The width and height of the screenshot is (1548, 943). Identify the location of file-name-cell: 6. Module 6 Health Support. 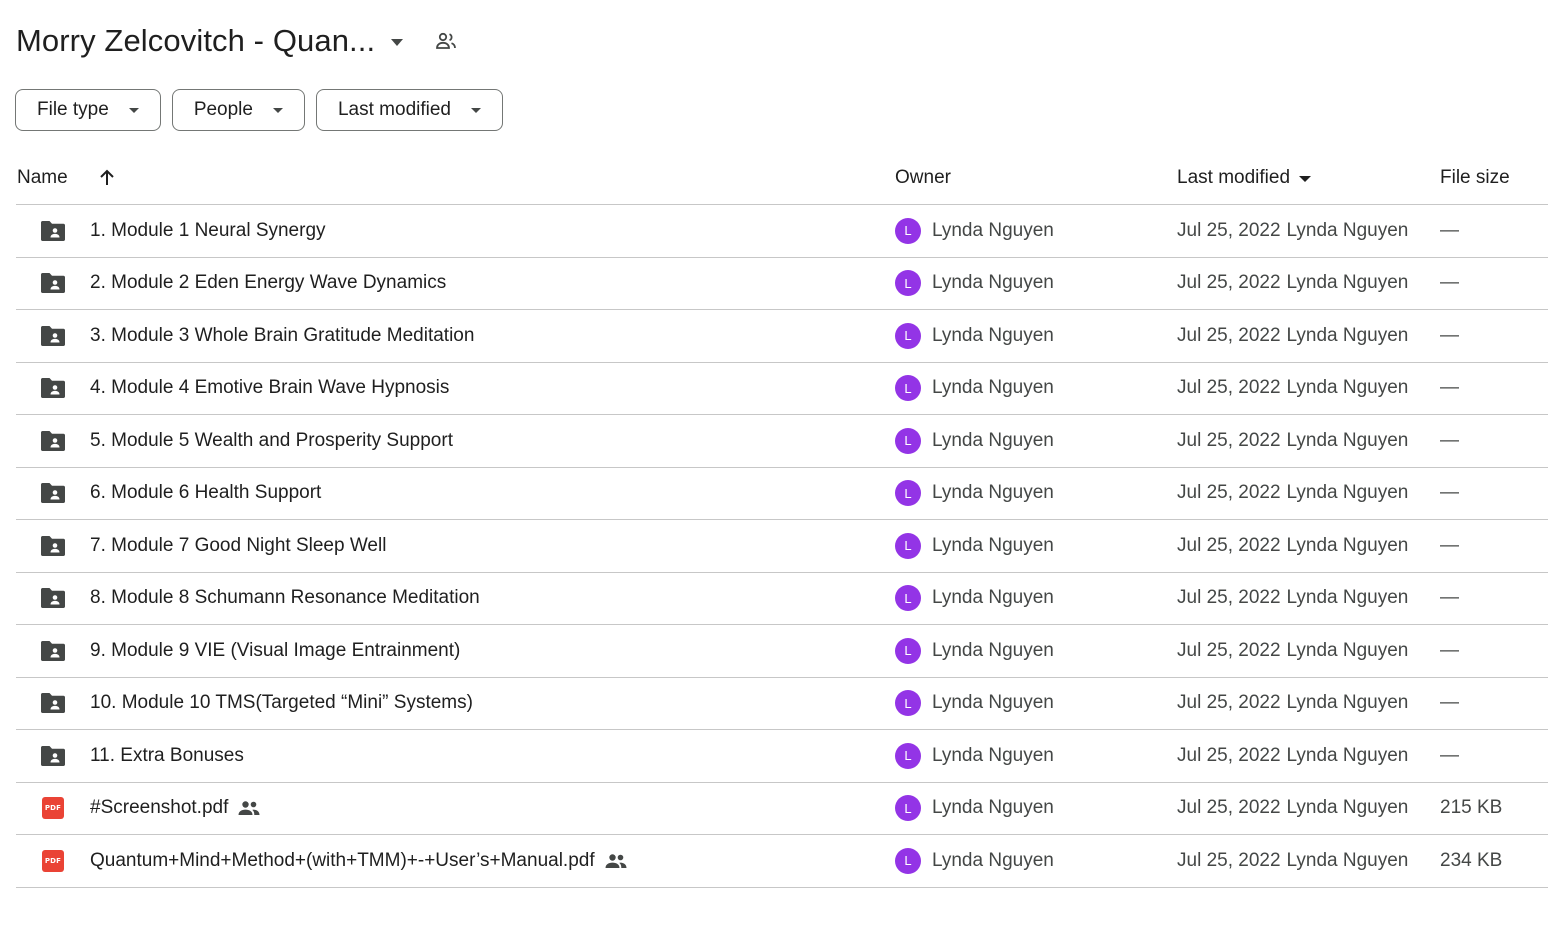
(205, 493).